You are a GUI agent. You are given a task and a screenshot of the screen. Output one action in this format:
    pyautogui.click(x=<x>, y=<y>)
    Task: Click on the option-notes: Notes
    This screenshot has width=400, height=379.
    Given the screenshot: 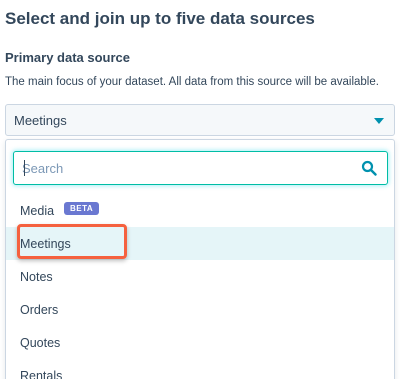 What is the action you would take?
    pyautogui.click(x=200, y=276)
    